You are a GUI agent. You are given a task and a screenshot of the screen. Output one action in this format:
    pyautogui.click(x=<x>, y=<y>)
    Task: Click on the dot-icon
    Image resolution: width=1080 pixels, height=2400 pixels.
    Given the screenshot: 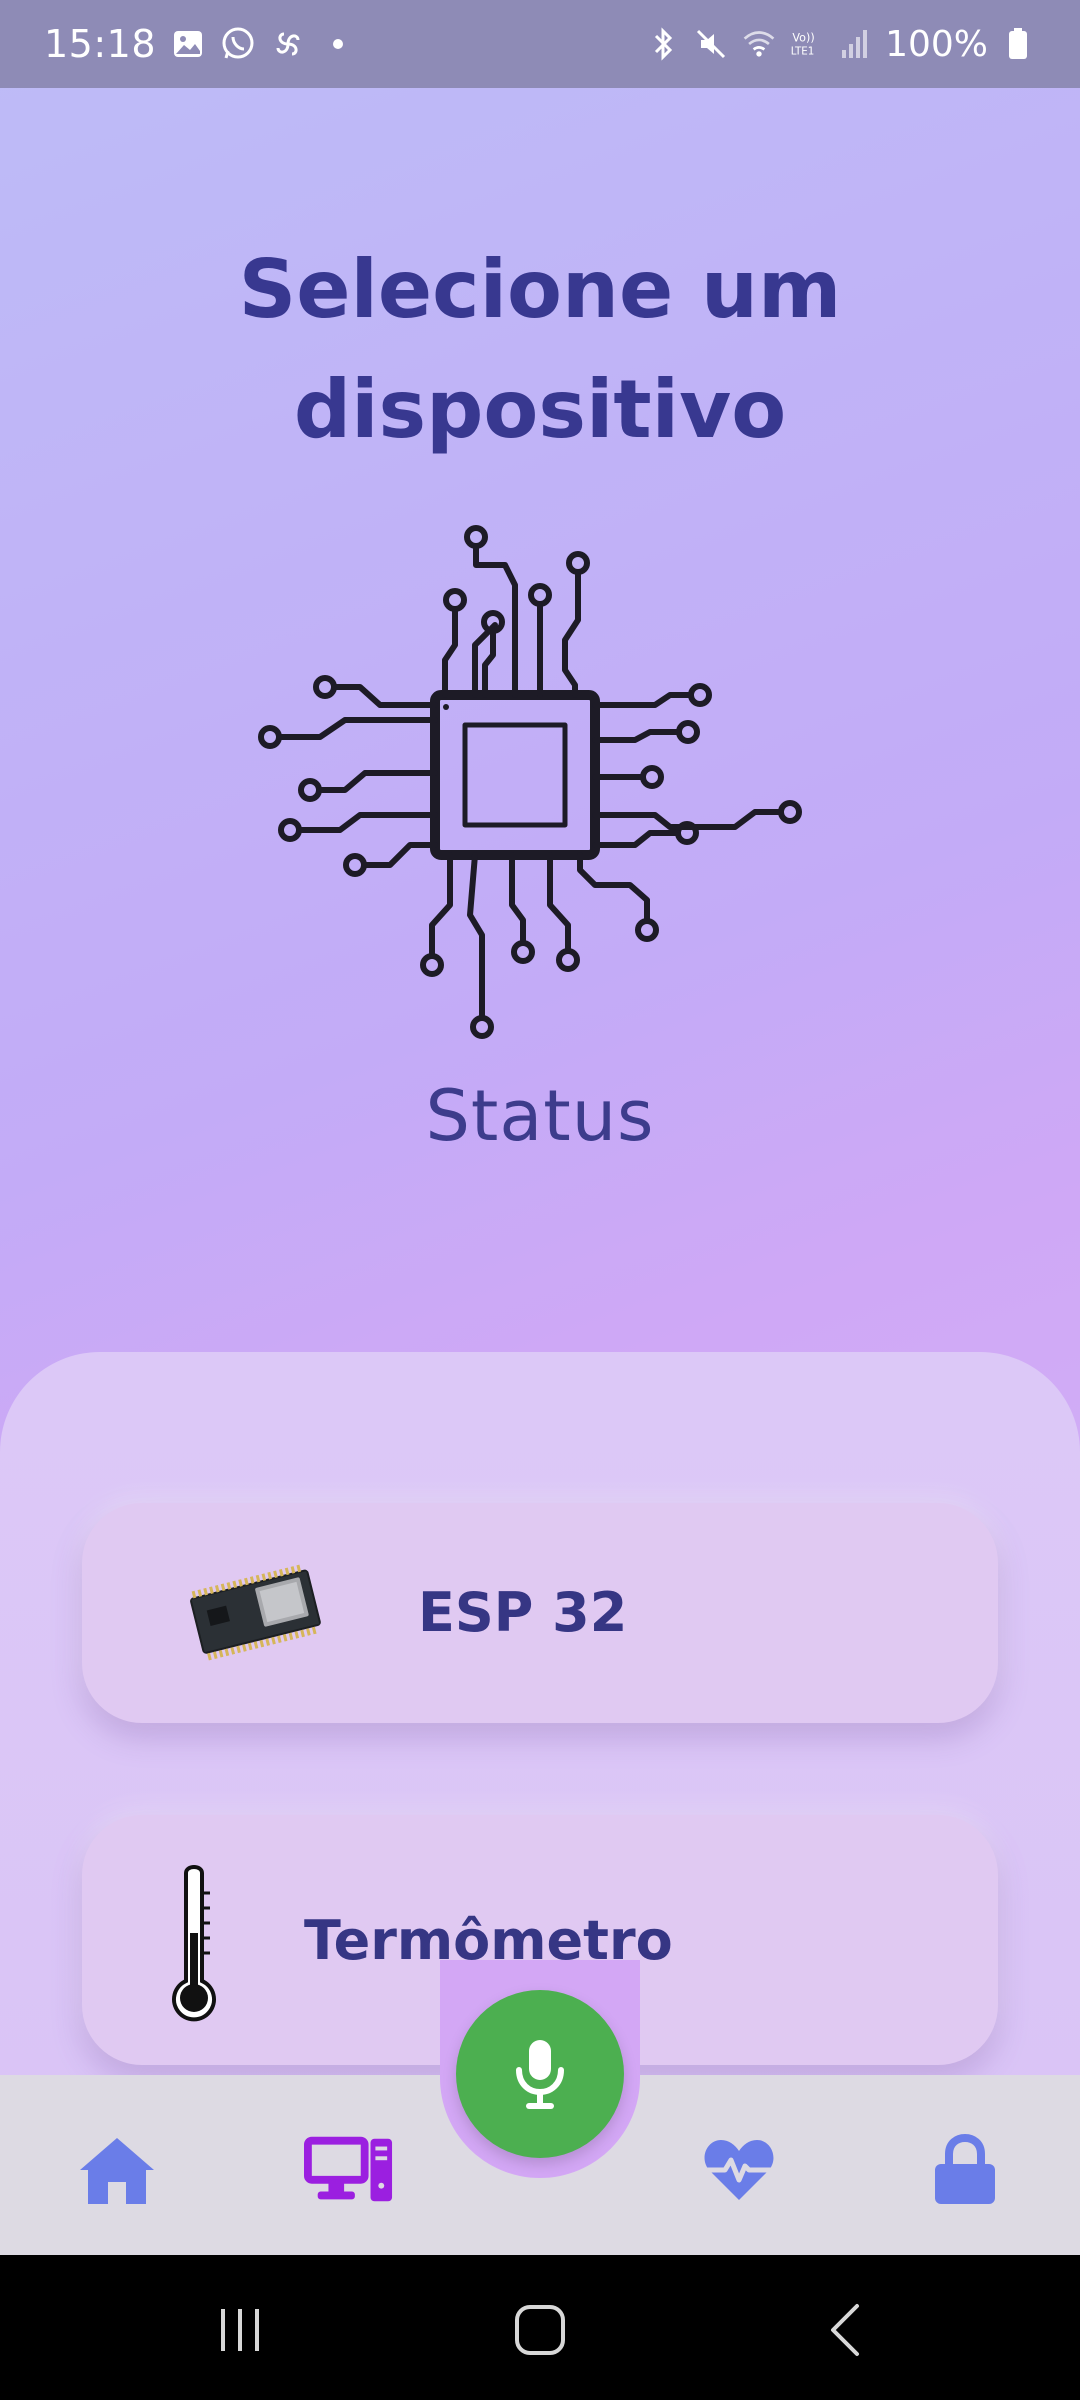 What is the action you would take?
    pyautogui.click(x=338, y=44)
    